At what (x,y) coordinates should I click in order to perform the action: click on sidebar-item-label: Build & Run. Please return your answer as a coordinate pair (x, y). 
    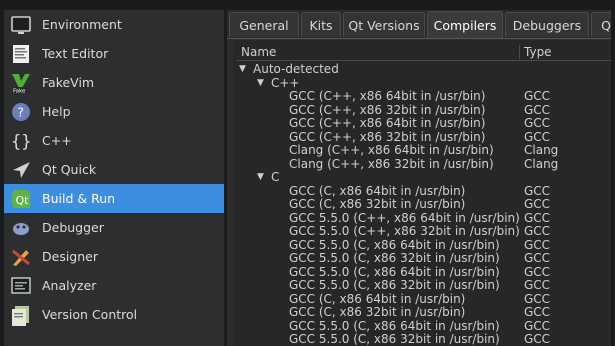
    Looking at the image, I should click on (79, 198).